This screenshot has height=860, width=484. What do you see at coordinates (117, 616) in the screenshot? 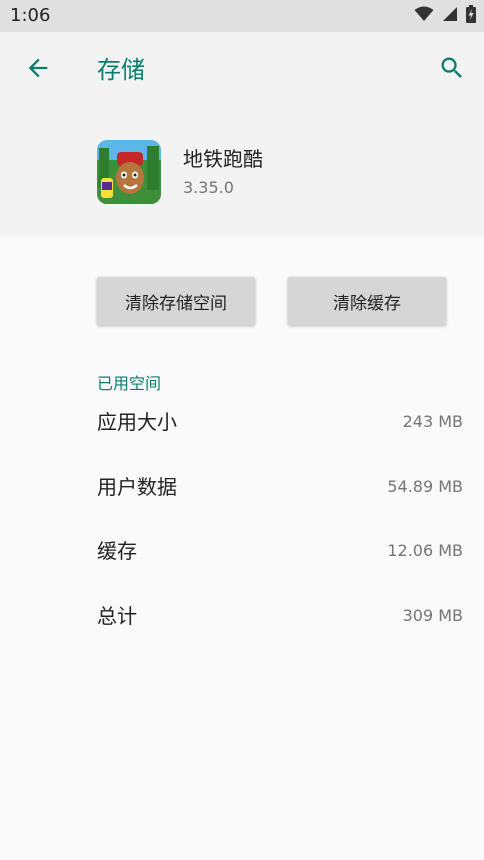
I see `row-label: 总计` at bounding box center [117, 616].